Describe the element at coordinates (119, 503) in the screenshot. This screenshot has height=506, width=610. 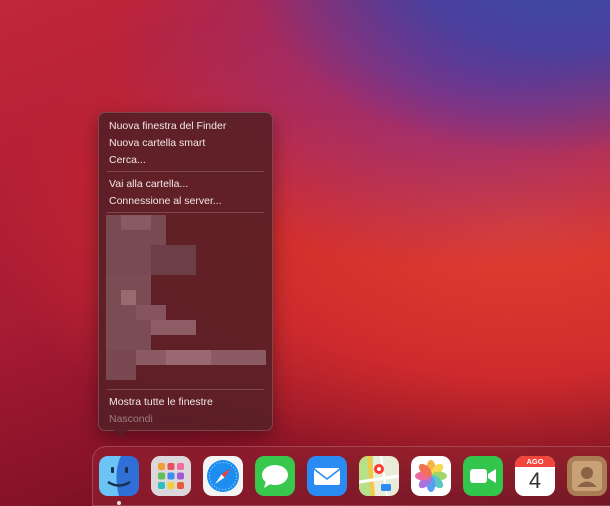
I see `running-indicator` at that location.